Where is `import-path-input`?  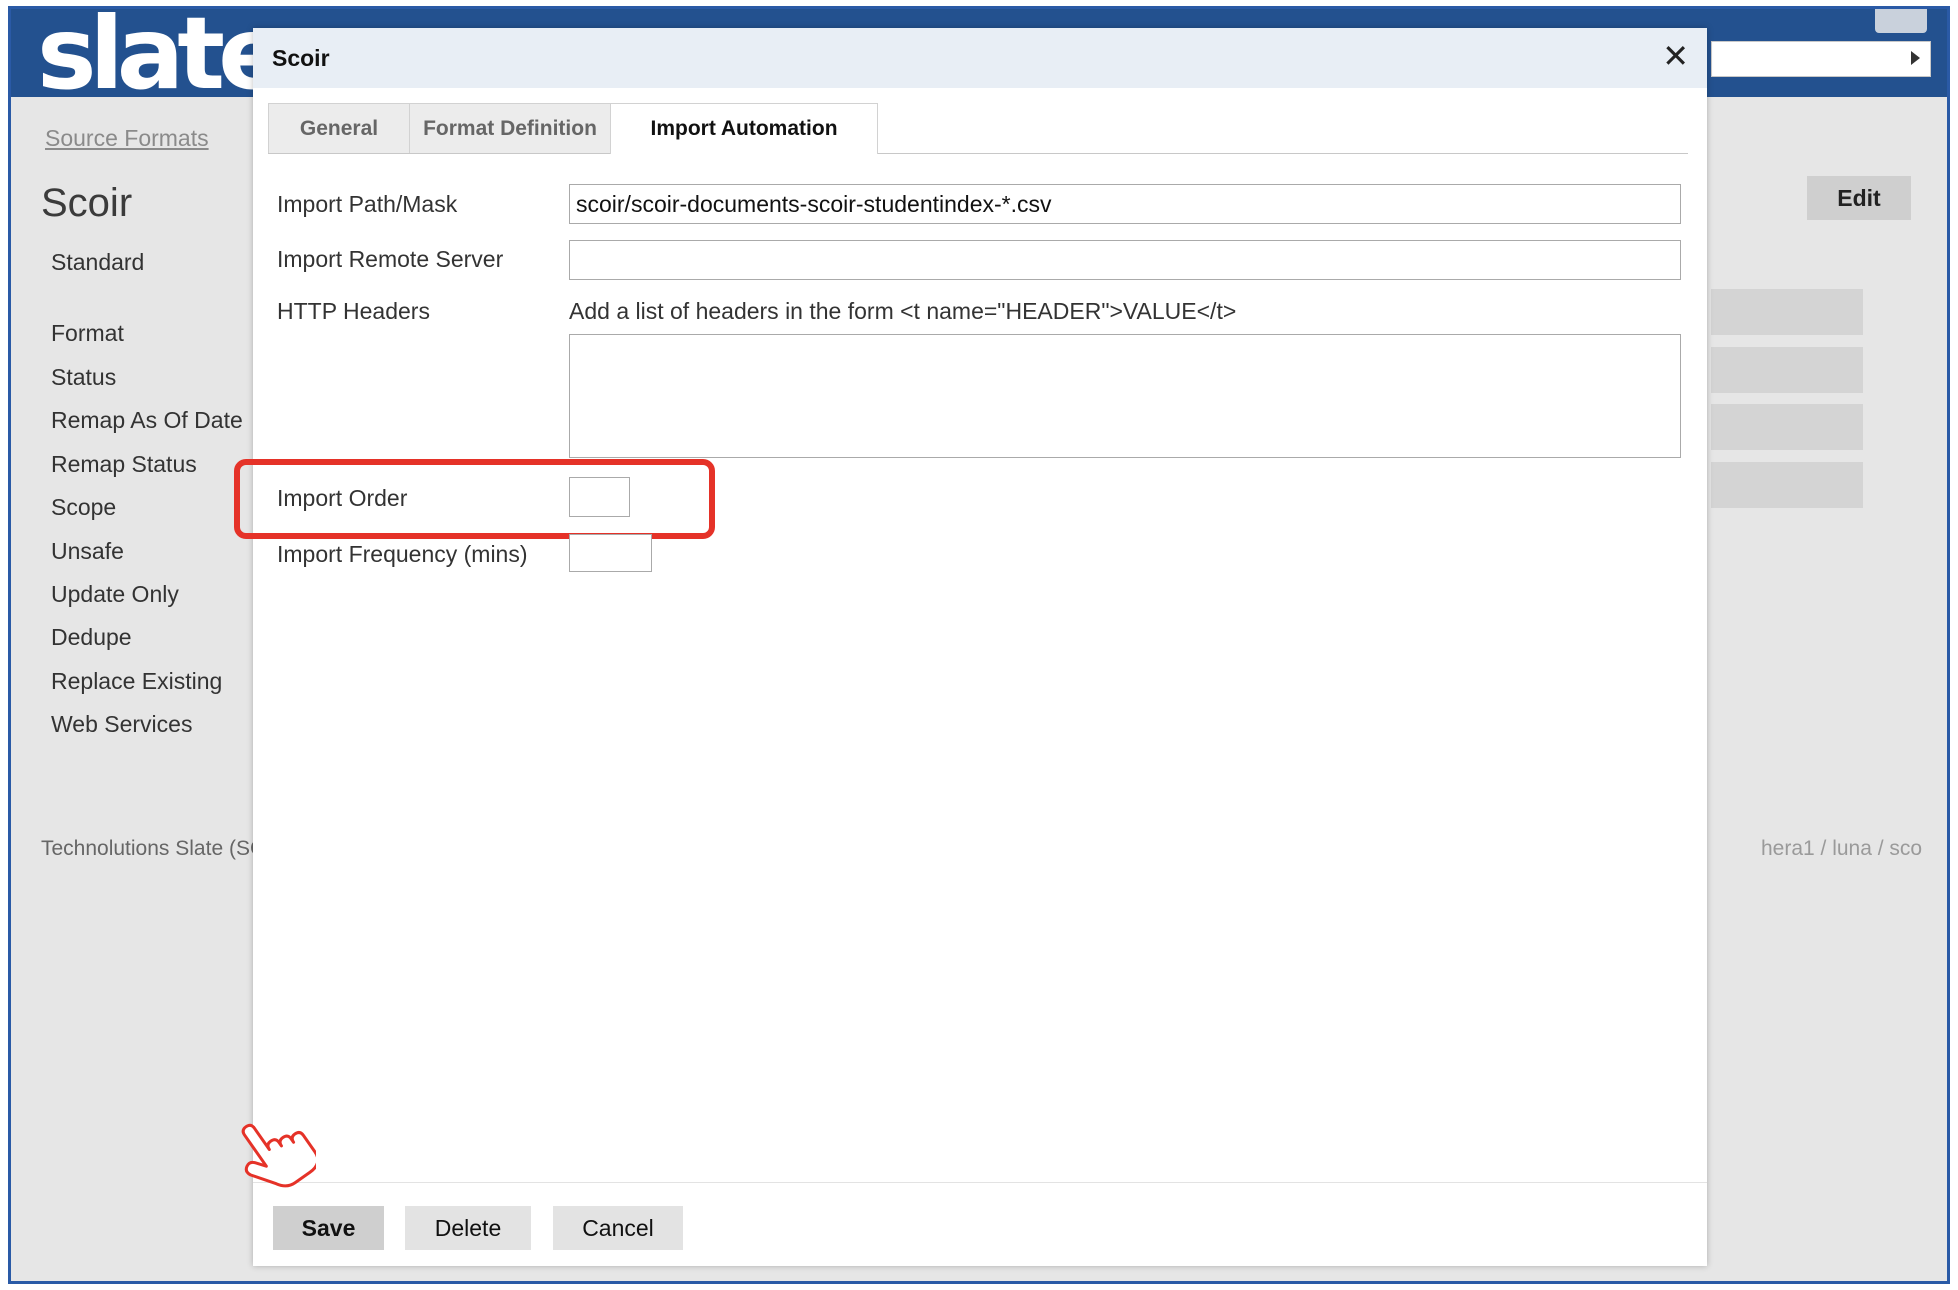
import-path-input is located at coordinates (1125, 204).